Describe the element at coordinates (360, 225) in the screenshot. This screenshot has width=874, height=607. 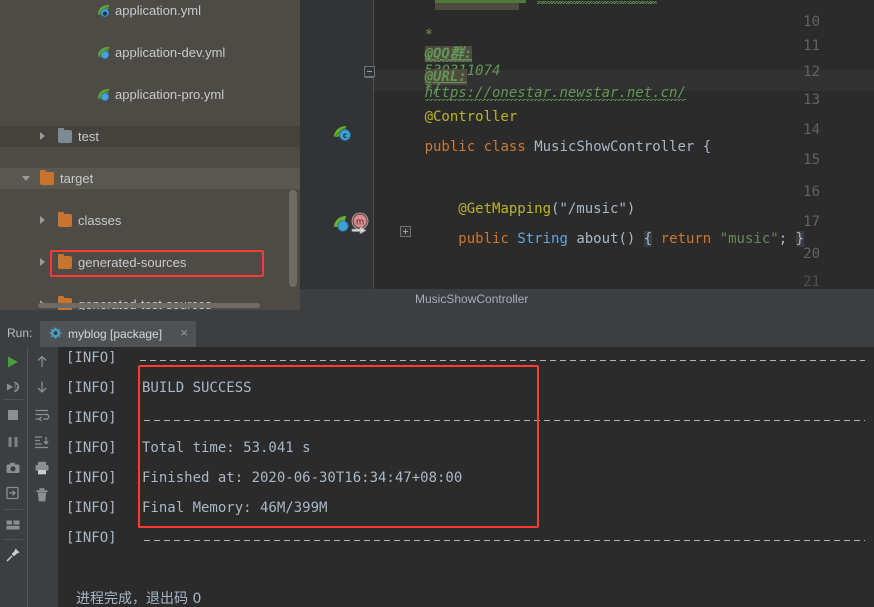
I see `request-mapping-gutter-icon: m` at that location.